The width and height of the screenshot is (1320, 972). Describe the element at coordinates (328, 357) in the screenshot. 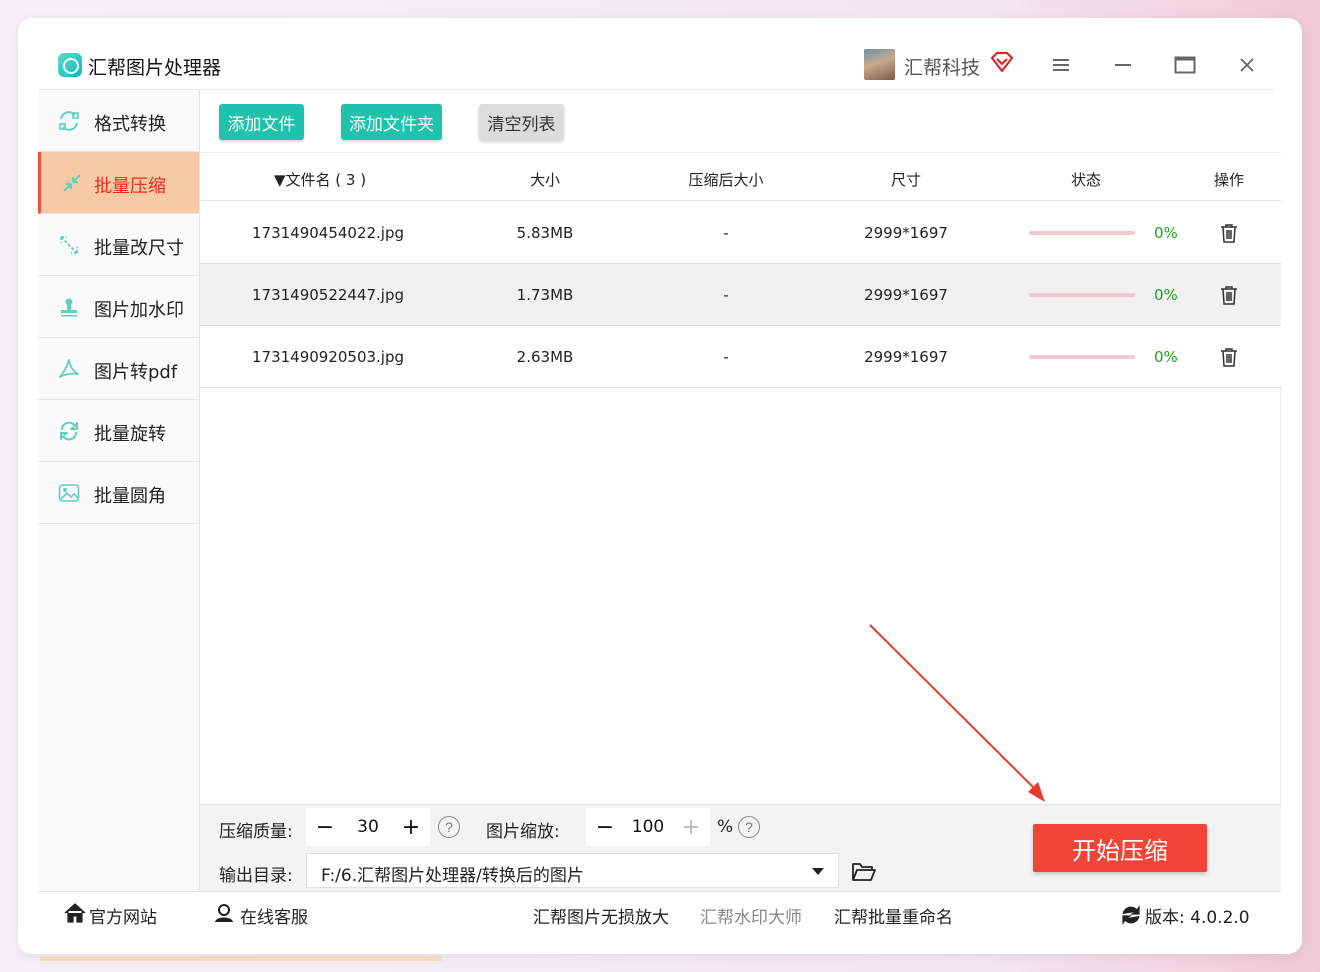

I see `file-name: 1731490920503.jpg` at that location.